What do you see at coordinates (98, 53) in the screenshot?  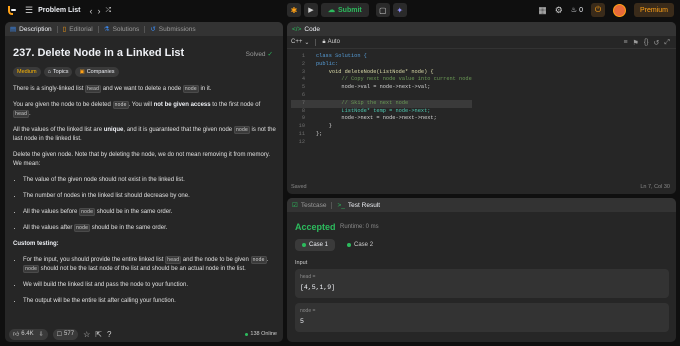 I see `problem-title: 237. Delete Node in a Linked List` at bounding box center [98, 53].